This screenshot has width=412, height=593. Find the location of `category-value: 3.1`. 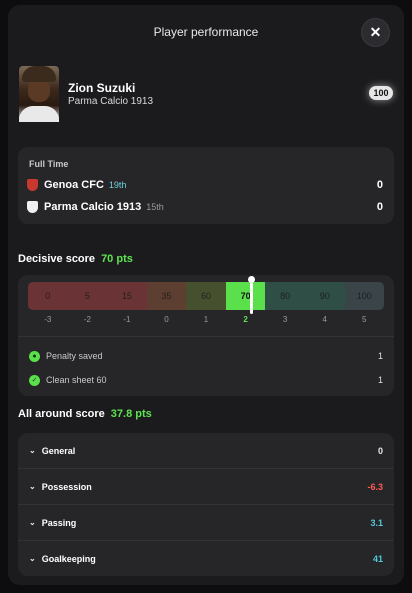

category-value: 3.1 is located at coordinates (376, 522).